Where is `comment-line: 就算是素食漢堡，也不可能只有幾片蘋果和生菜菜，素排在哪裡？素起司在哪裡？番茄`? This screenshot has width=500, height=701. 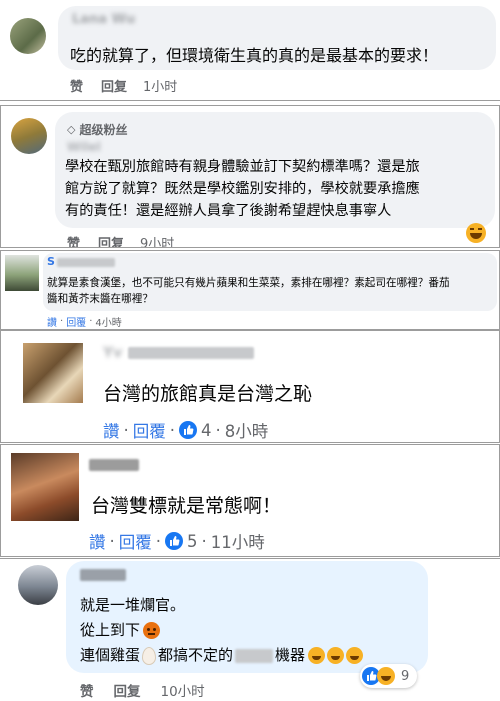 comment-line: 就算是素食漢堡，也不可能只有幾片蘋果和生菜菜，素排在哪裡？素起司在哪裡？番茄 is located at coordinates (248, 283).